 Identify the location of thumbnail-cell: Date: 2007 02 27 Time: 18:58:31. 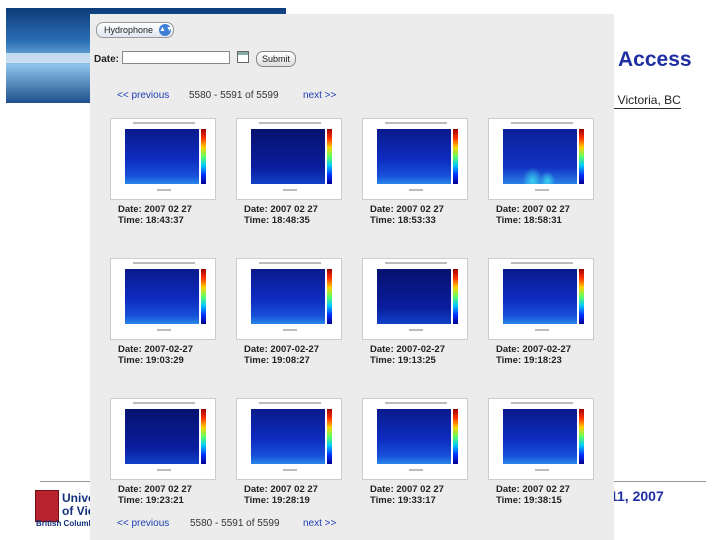
(550, 188).